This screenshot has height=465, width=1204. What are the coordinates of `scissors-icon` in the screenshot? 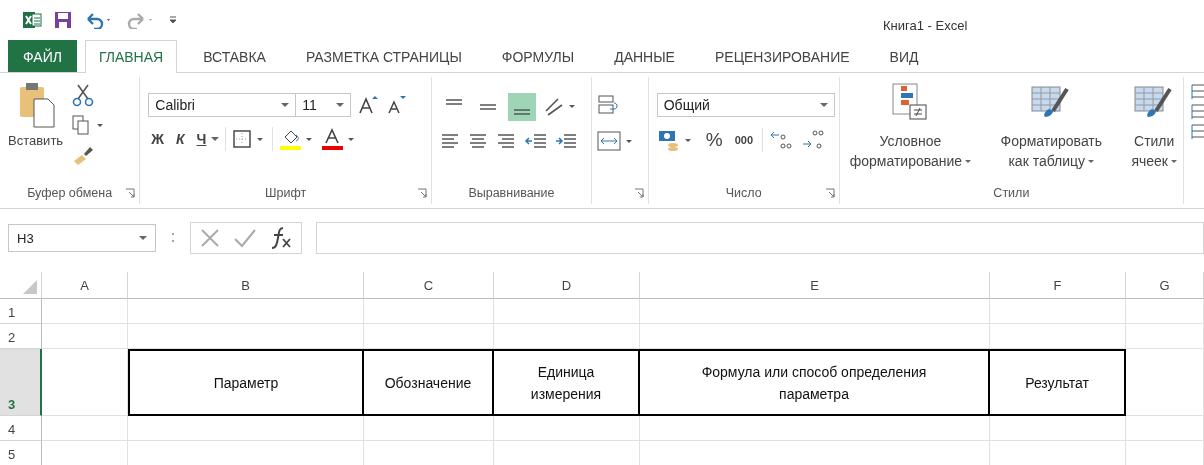 It's located at (83, 95).